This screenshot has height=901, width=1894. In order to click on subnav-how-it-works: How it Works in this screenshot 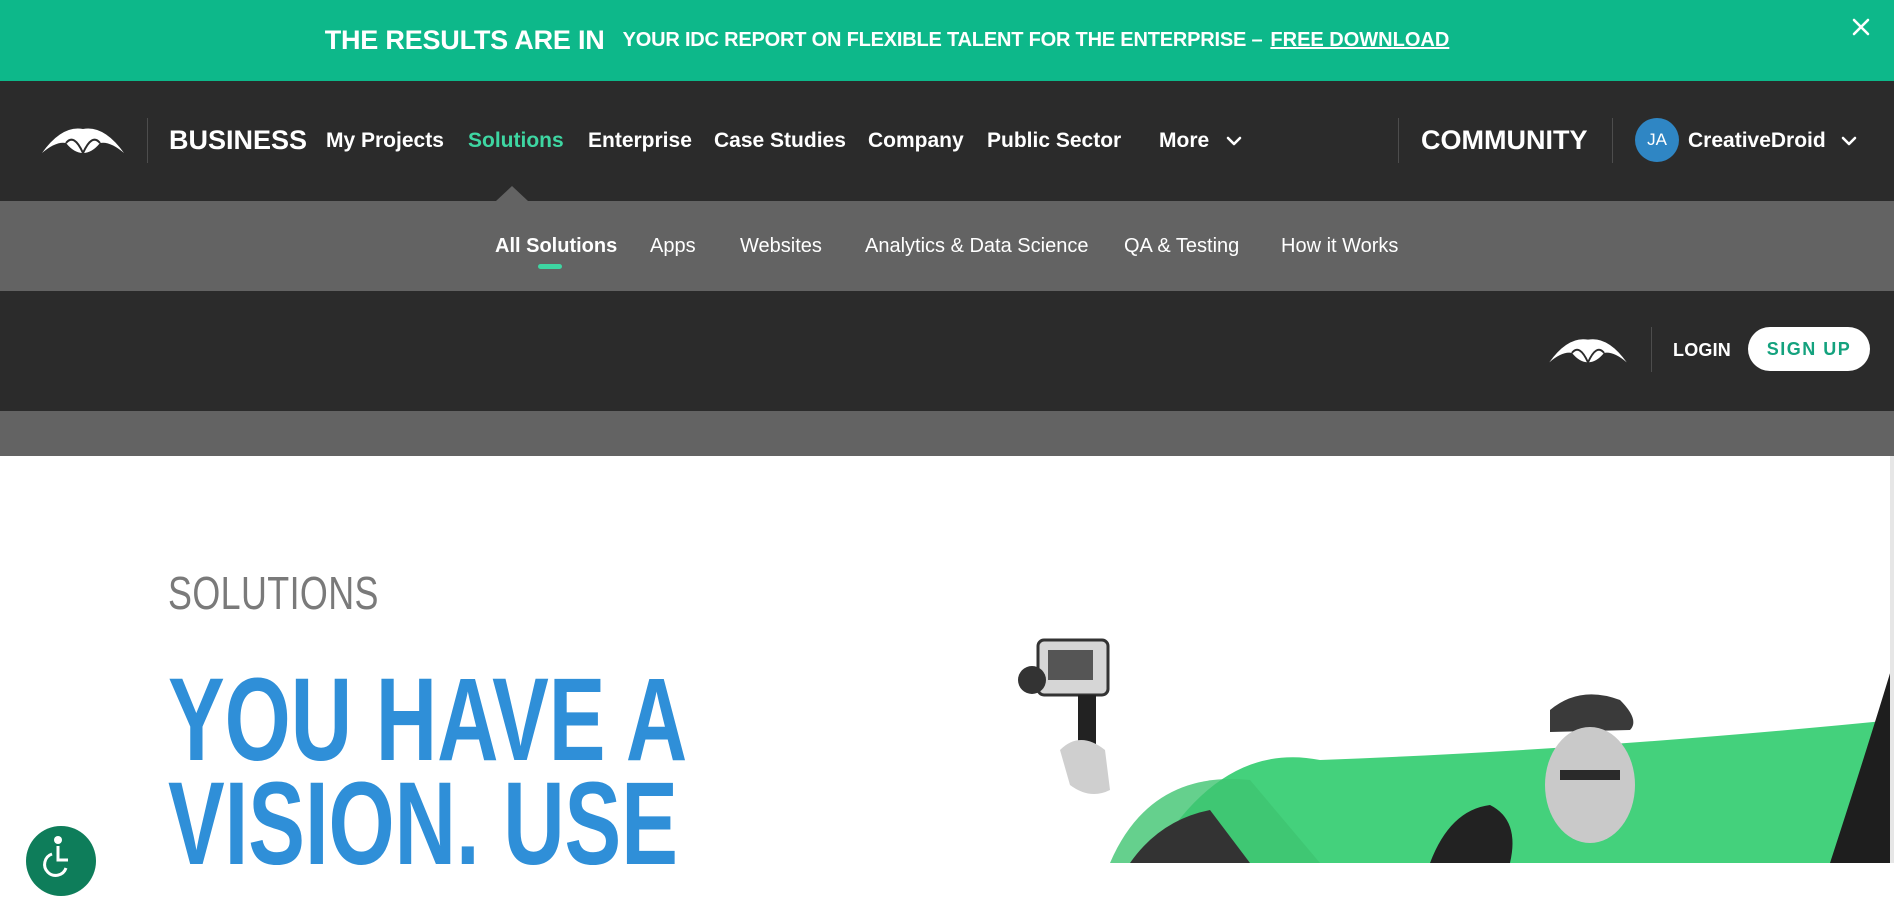, I will do `click(1339, 246)`.